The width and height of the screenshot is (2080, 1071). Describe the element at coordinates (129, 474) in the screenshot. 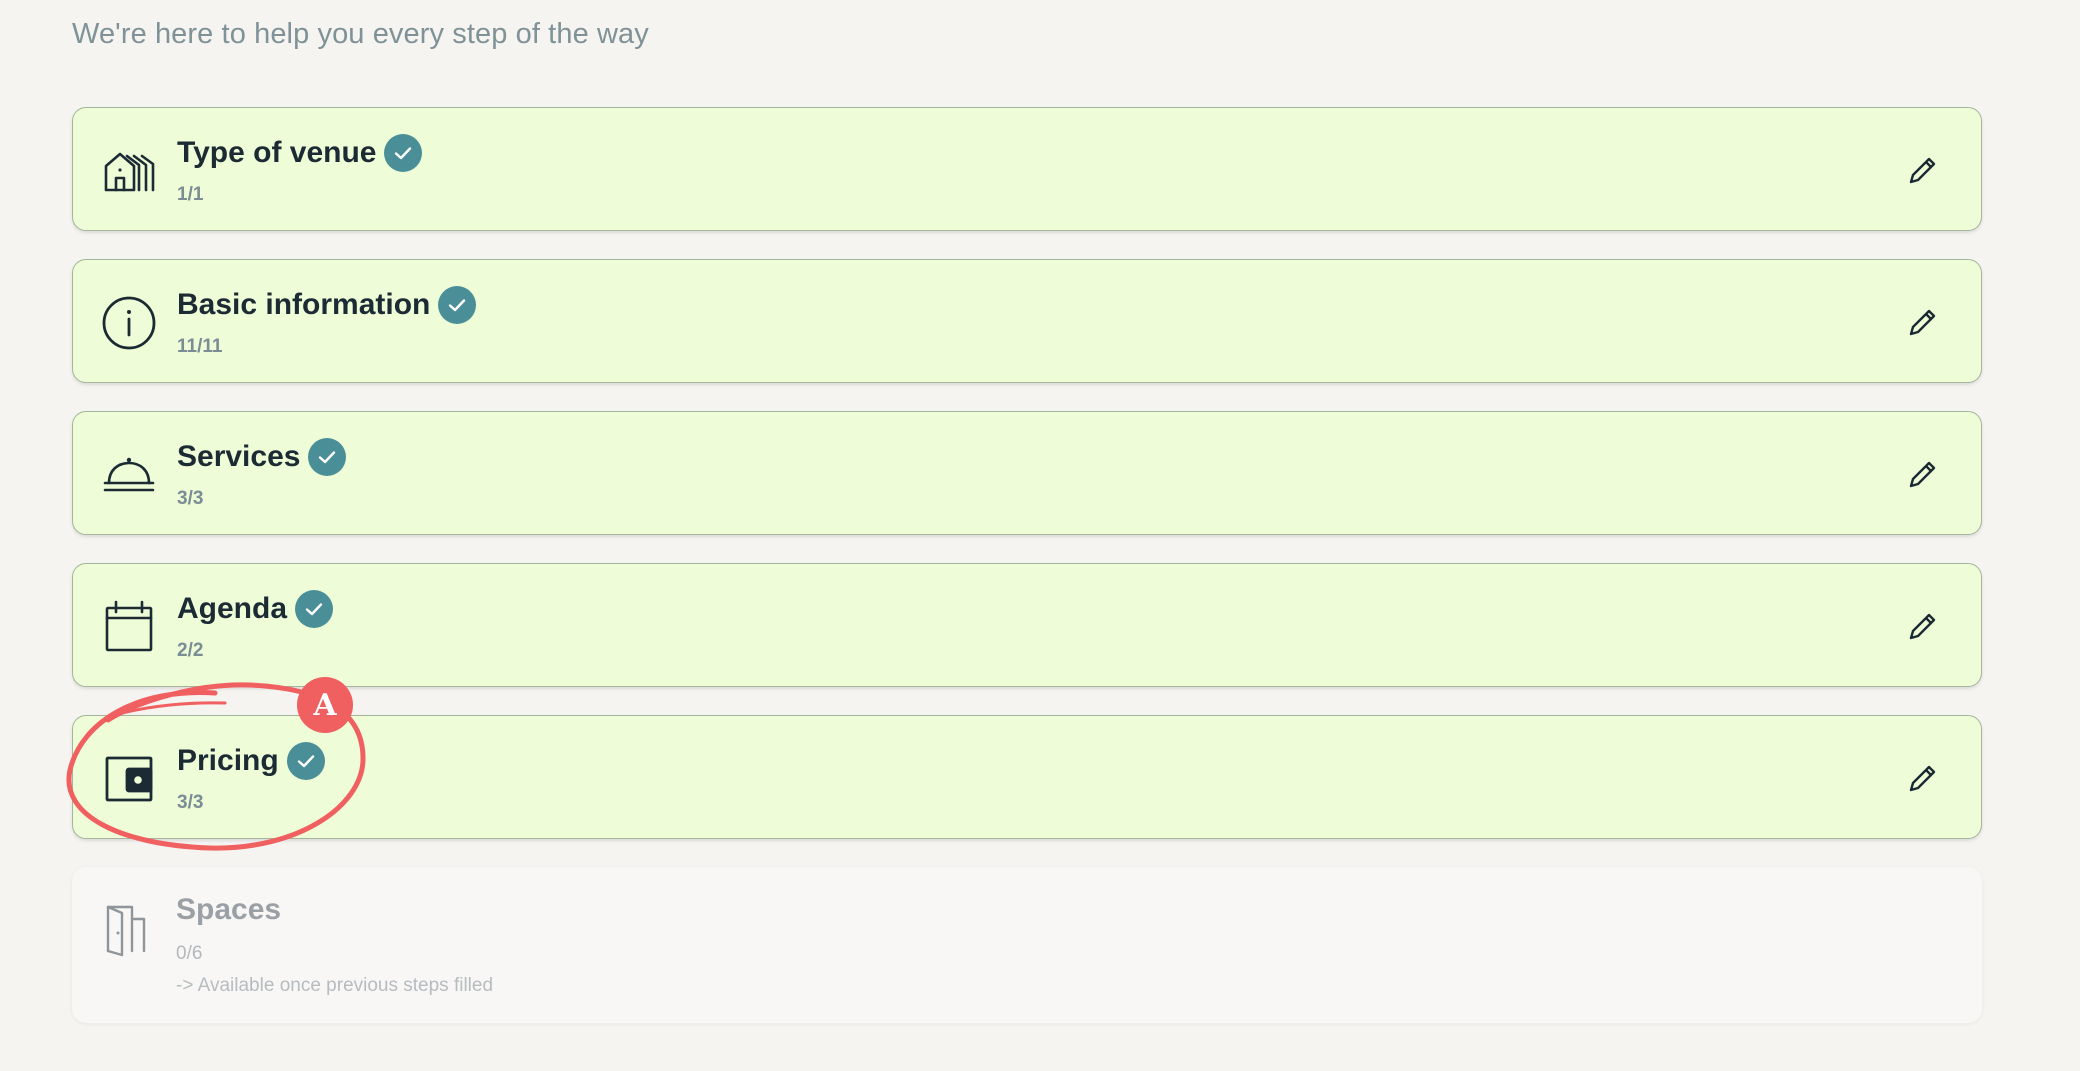

I see `cloche-icon` at that location.